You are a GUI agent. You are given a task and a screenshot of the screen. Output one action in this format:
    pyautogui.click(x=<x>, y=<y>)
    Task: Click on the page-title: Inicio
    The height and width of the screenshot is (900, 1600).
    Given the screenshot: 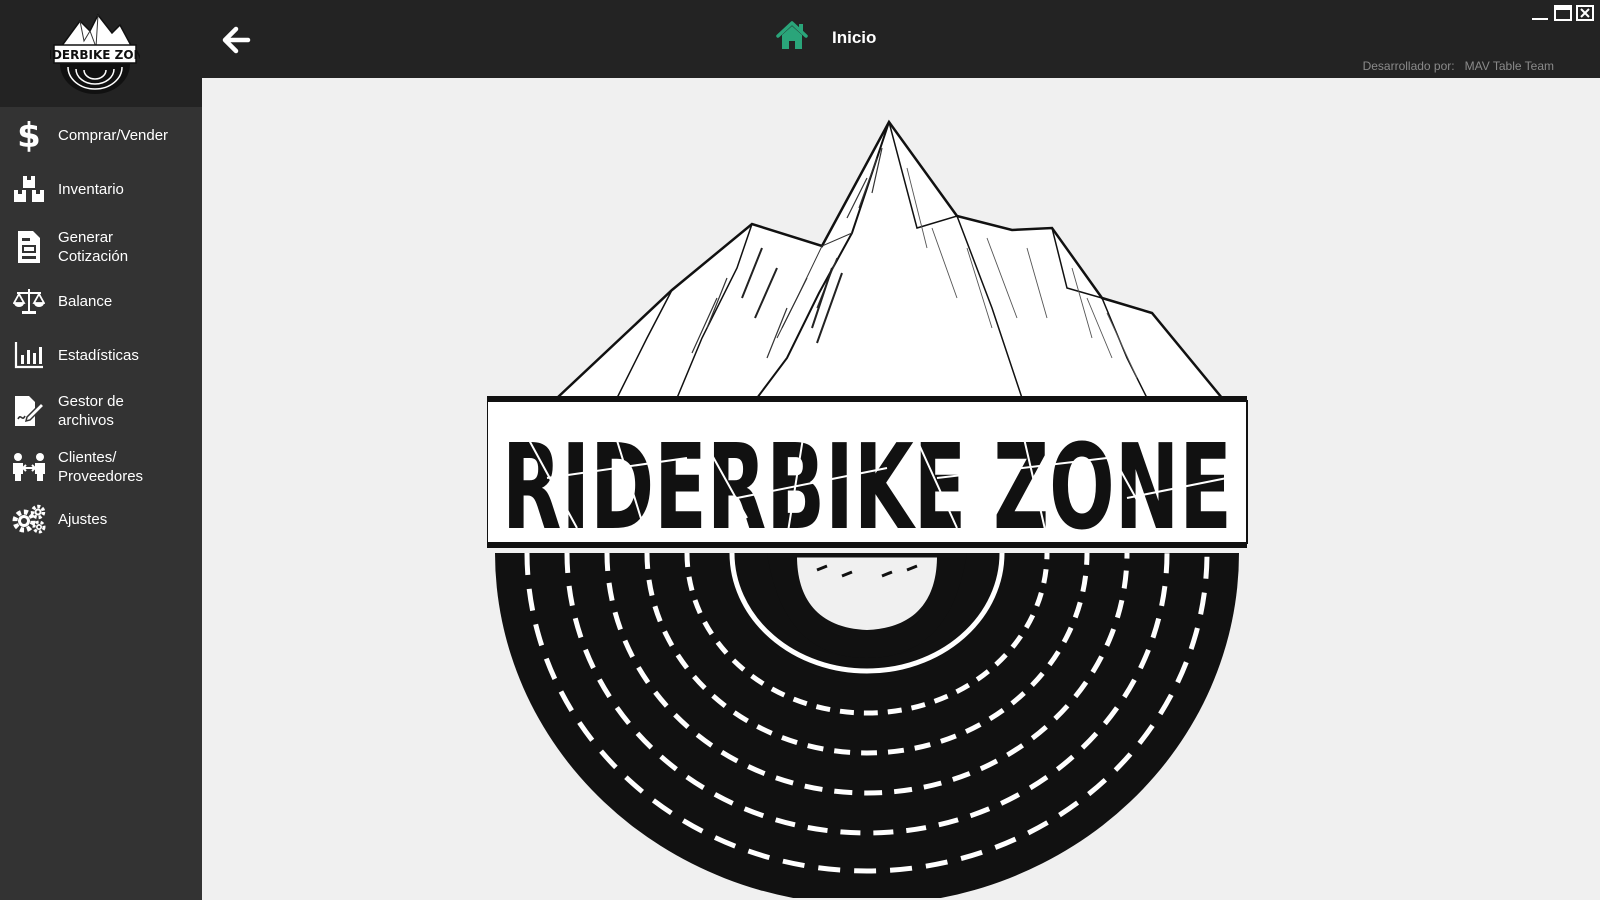 What is the action you would take?
    pyautogui.click(x=854, y=37)
    